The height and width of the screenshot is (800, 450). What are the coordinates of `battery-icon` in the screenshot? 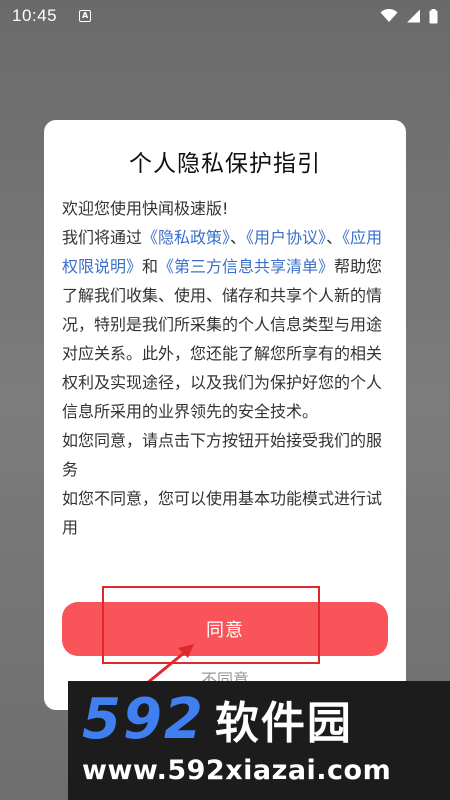 It's located at (433, 15).